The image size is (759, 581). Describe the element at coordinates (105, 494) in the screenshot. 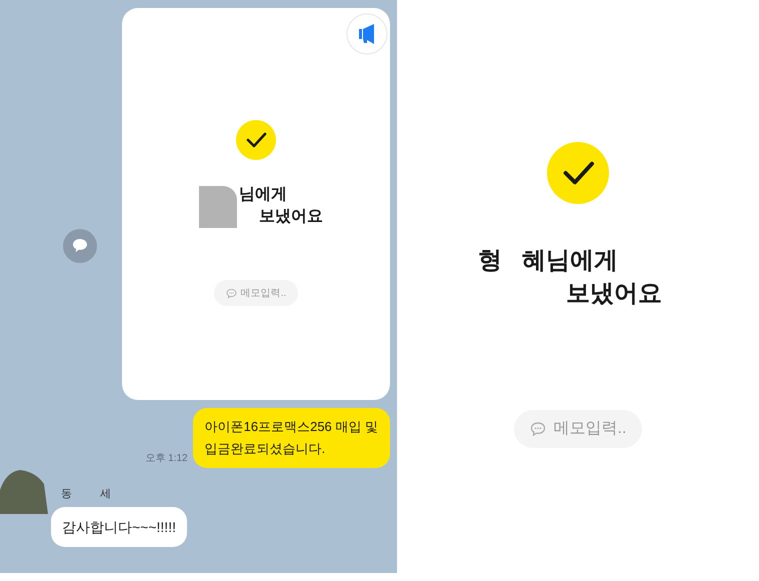

I see `sender-name: 세` at that location.